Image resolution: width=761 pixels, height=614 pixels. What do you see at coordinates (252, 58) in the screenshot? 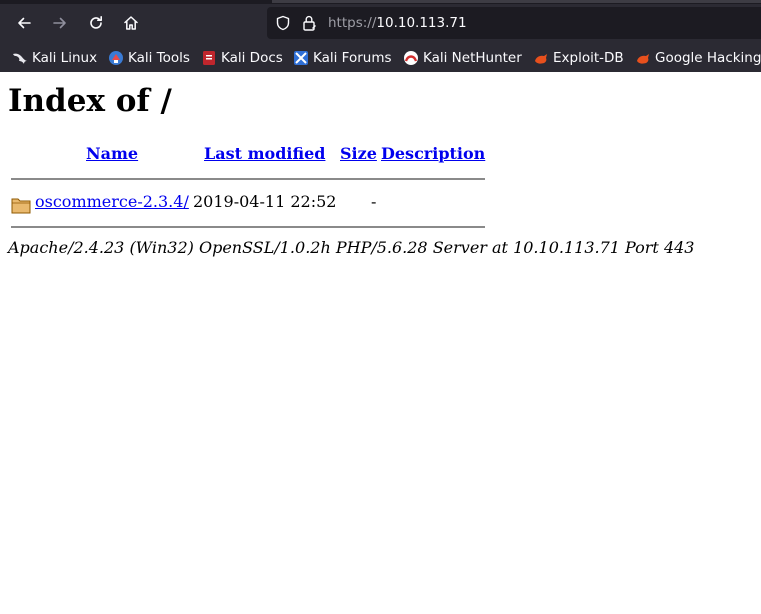
I see `bookmark-label: Kali Docs` at bounding box center [252, 58].